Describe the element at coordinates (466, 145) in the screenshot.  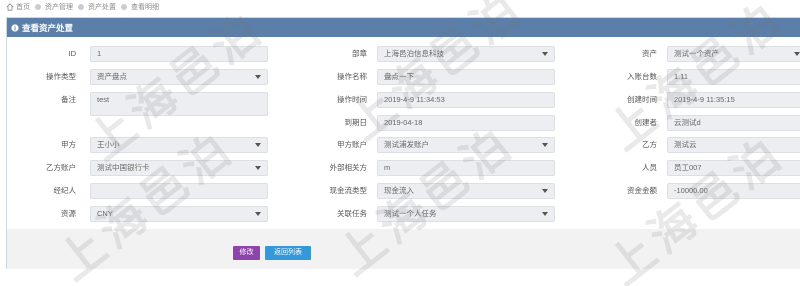
I see `party-a-account-select: 测试浦发账户` at that location.